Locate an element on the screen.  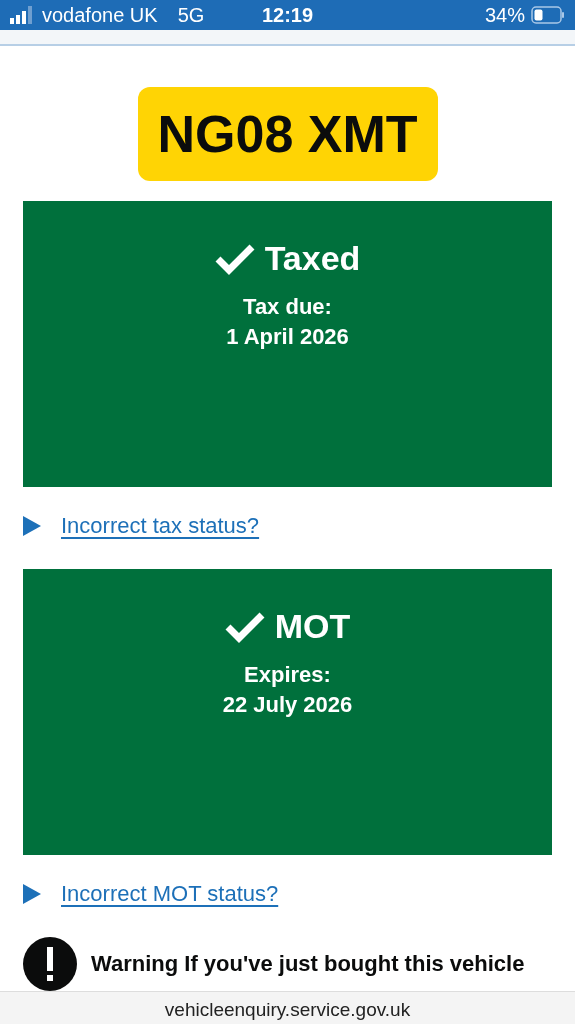
carrier-name: vodafone UK is located at coordinates (100, 15).